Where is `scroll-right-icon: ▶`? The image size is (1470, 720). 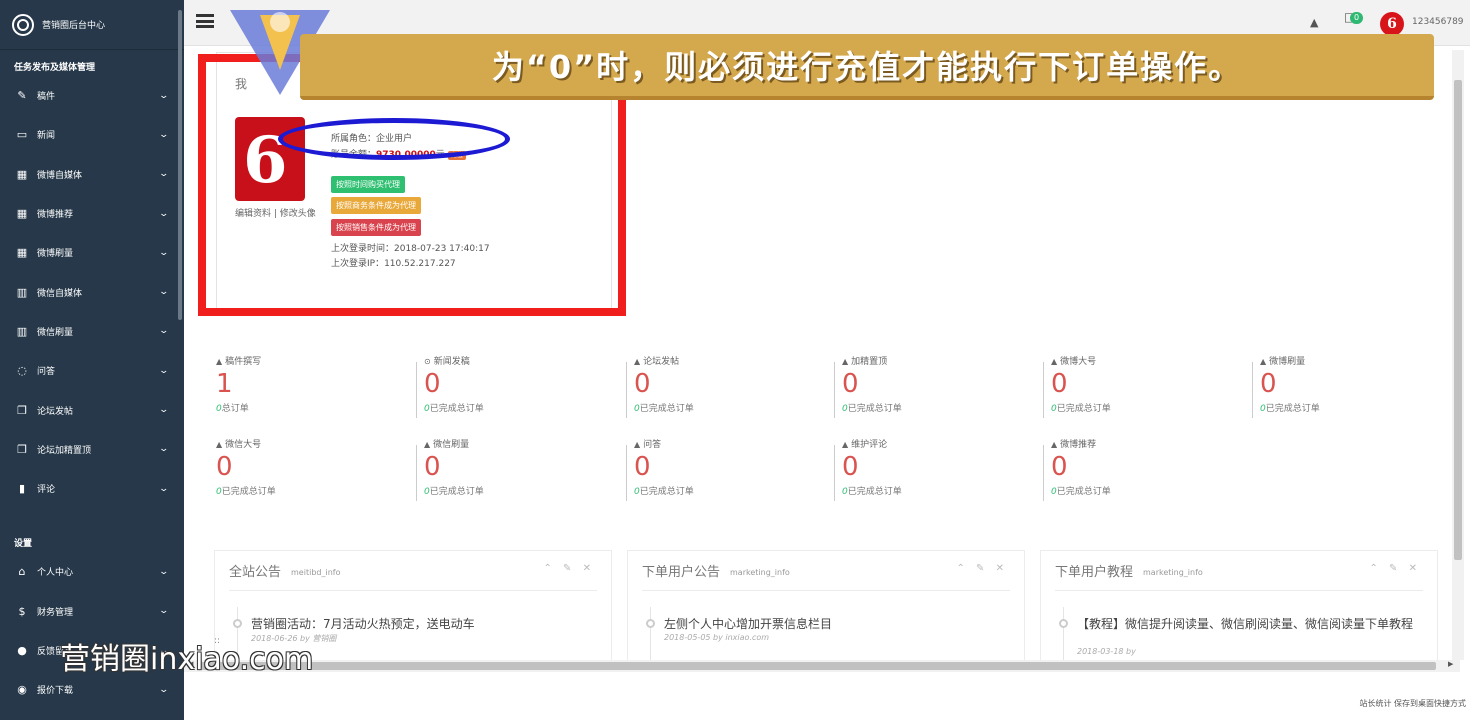
scroll-right-icon: ▶ is located at coordinates (1450, 664).